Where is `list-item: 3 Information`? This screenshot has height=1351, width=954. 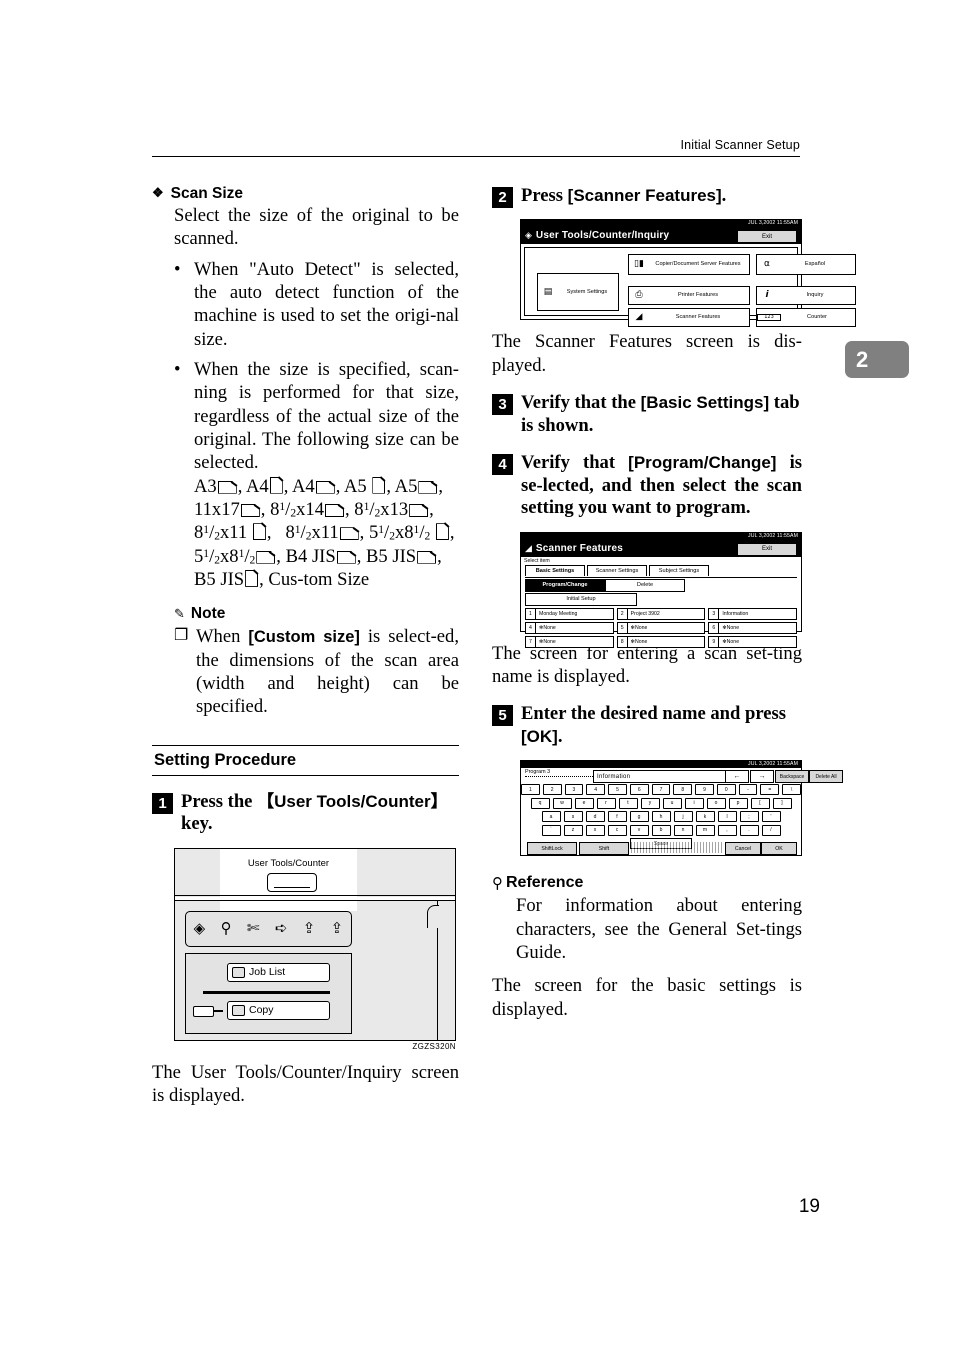 list-item: 3 Information is located at coordinates (752, 613).